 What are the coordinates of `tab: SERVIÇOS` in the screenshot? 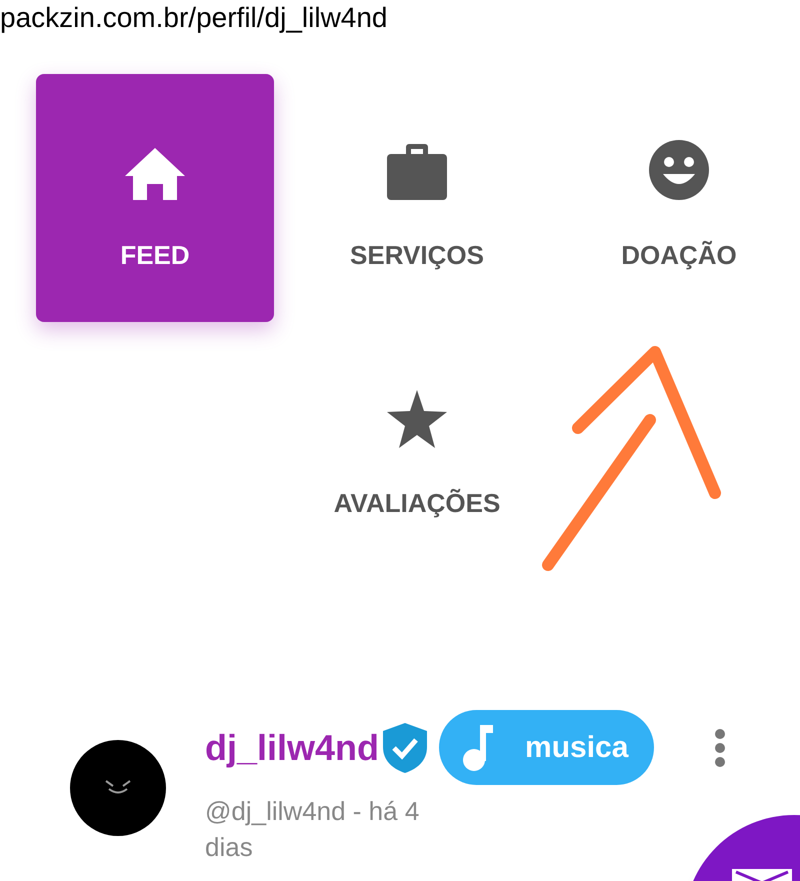 It's located at (417, 198).